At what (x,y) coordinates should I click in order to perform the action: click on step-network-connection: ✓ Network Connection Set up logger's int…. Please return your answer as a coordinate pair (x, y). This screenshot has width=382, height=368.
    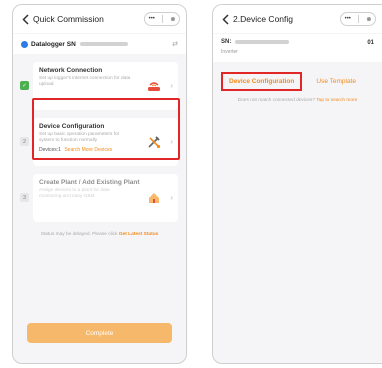
    Looking at the image, I should click on (99, 86).